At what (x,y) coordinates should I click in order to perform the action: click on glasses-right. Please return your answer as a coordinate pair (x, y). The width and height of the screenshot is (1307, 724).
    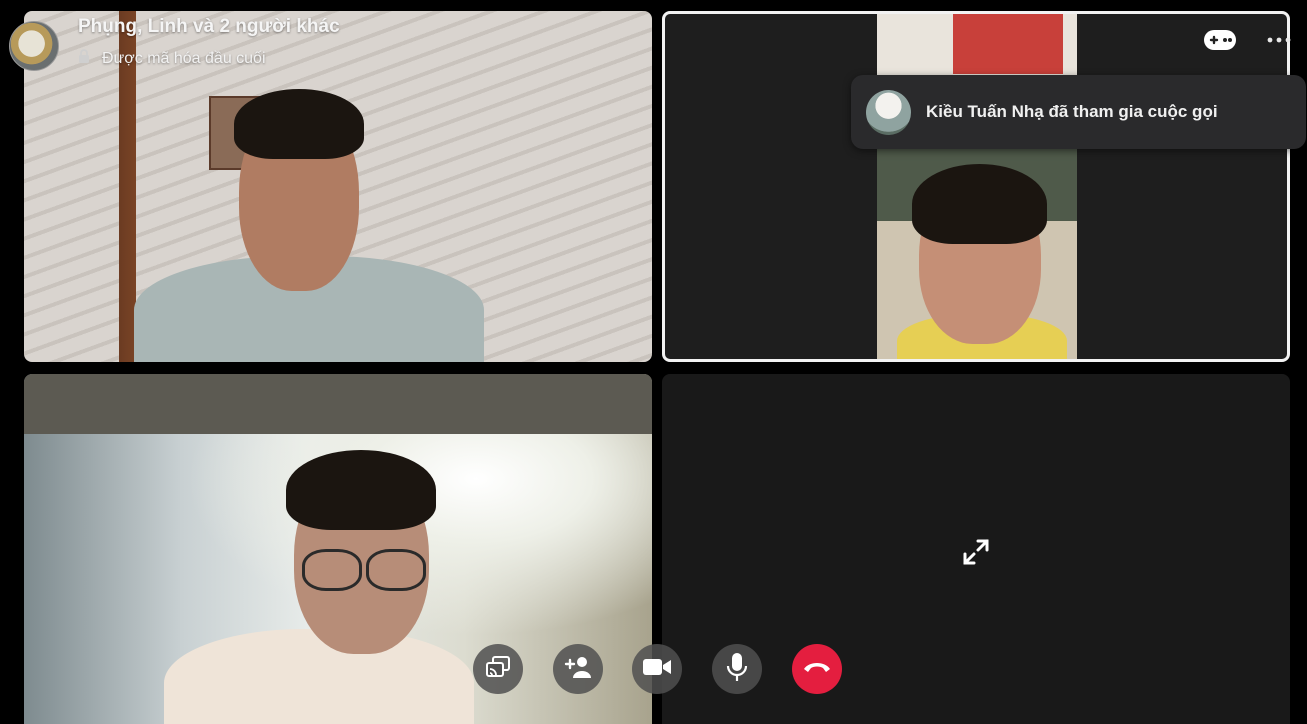
    Looking at the image, I should click on (396, 570).